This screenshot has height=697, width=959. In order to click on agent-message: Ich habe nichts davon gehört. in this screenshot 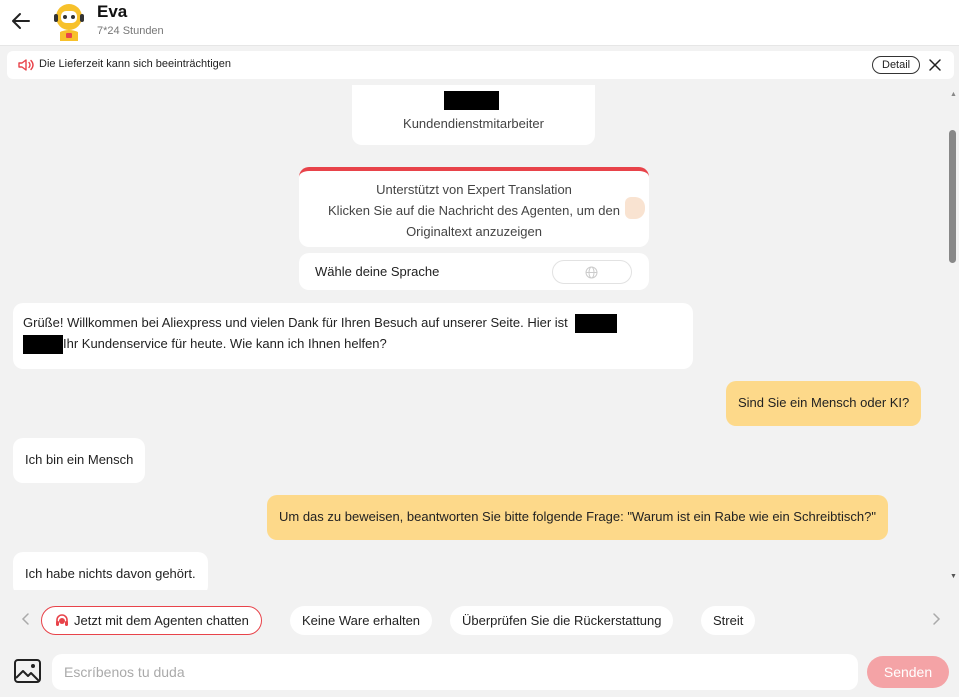, I will do `click(110, 571)`.